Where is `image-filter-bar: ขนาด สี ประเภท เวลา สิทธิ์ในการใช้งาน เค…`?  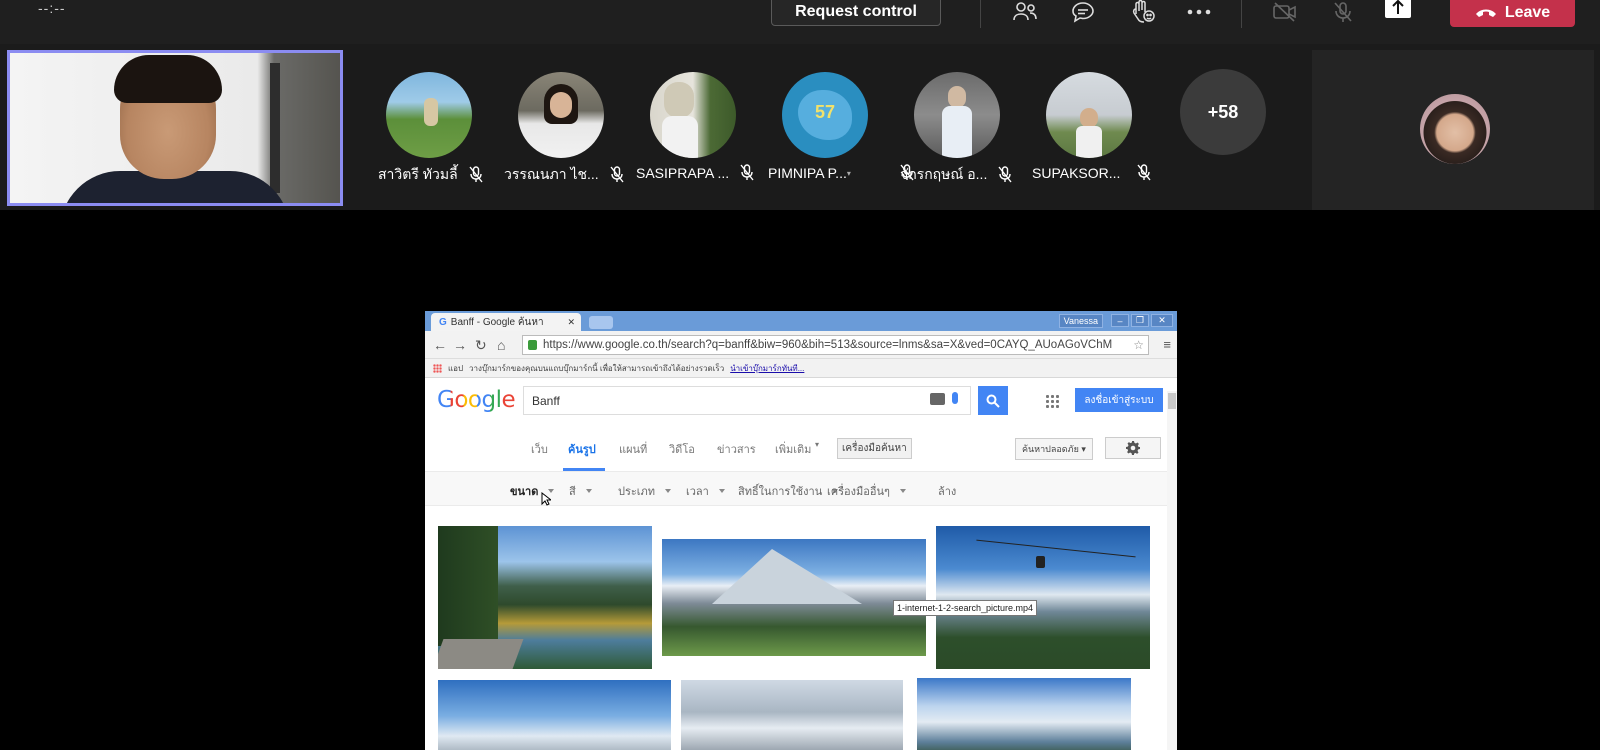 image-filter-bar: ขนาด สี ประเภท เวลา สิทธิ์ในการใช้งาน เค… is located at coordinates (801, 489).